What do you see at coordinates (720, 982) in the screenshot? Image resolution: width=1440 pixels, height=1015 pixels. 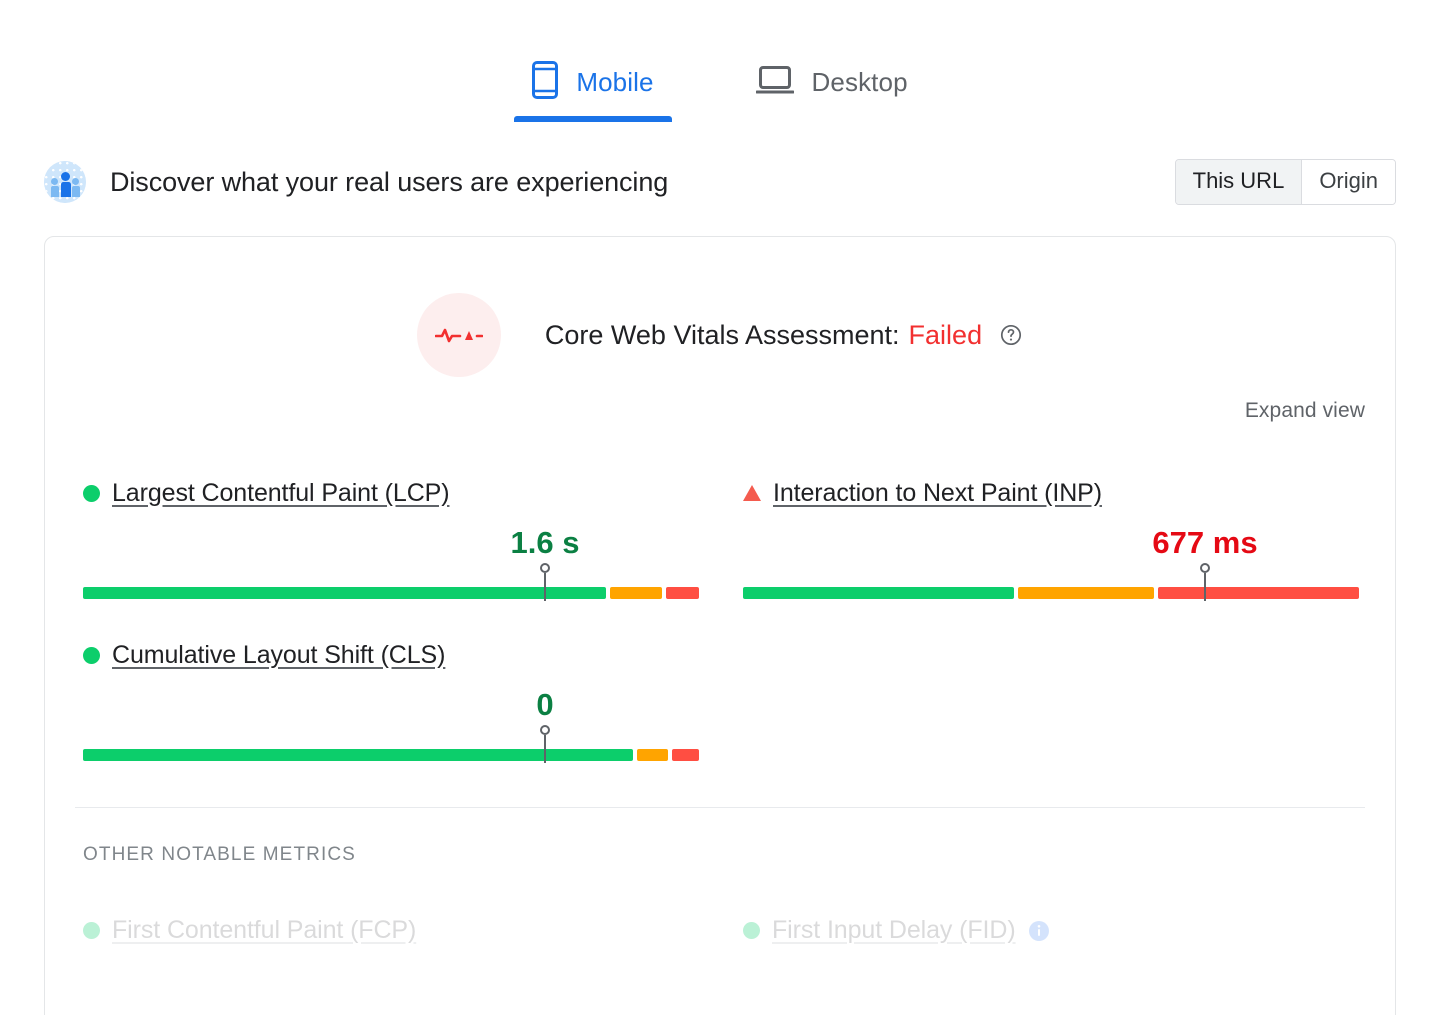 I see `card-bottom-fade` at bounding box center [720, 982].